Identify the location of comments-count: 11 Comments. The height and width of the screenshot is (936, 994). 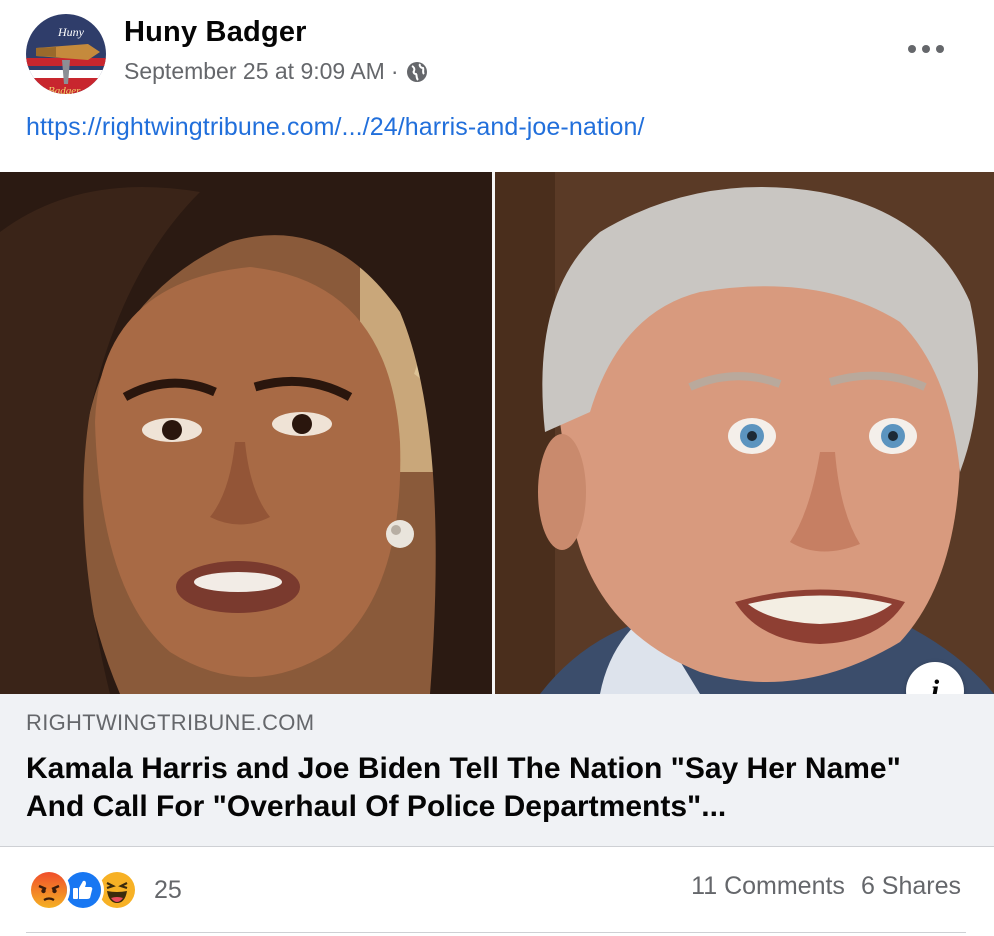
(768, 886).